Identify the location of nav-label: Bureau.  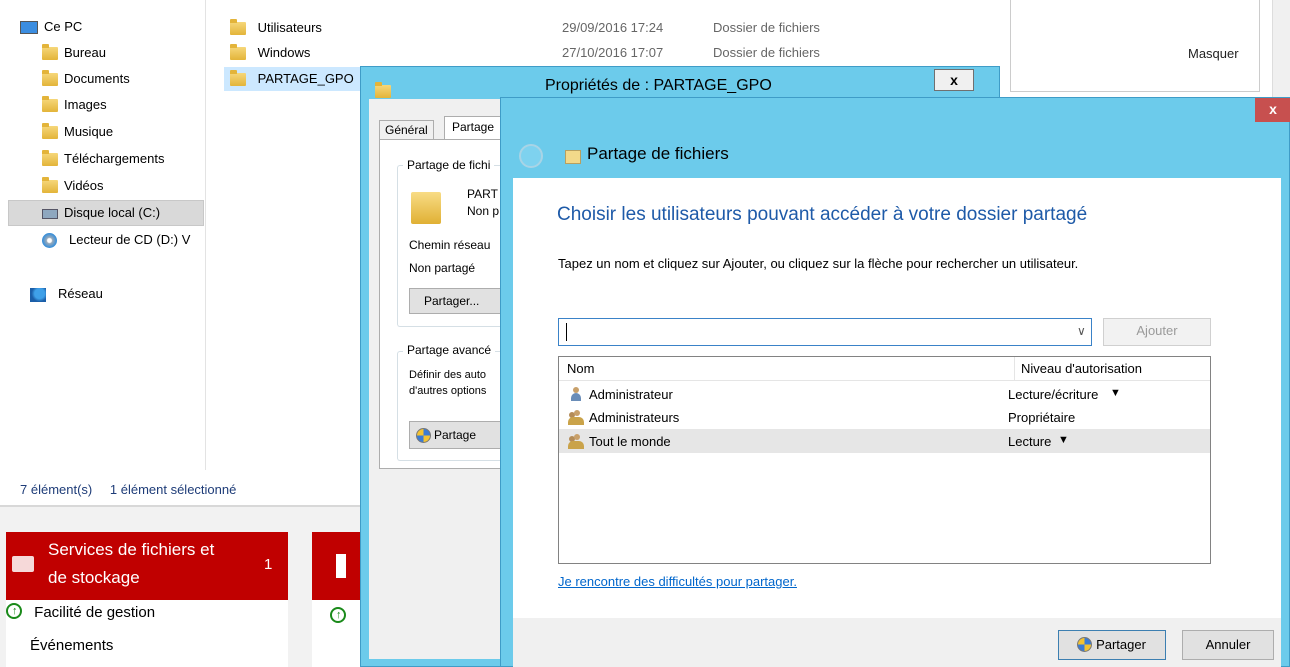
(85, 52).